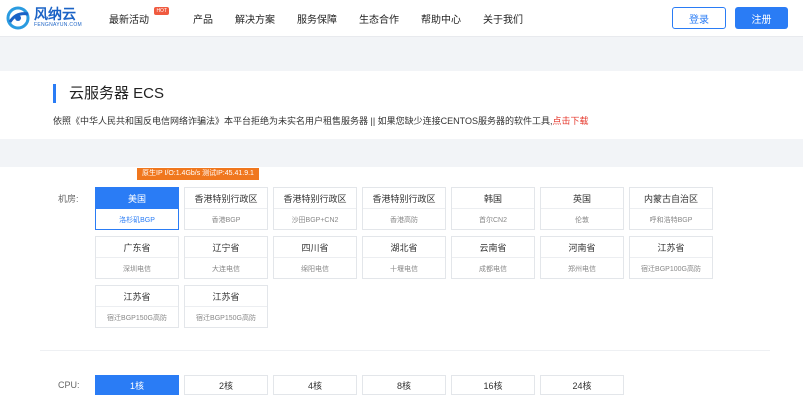 The width and height of the screenshot is (803, 400). I want to click on cpu-option-1: 1核, so click(137, 385).